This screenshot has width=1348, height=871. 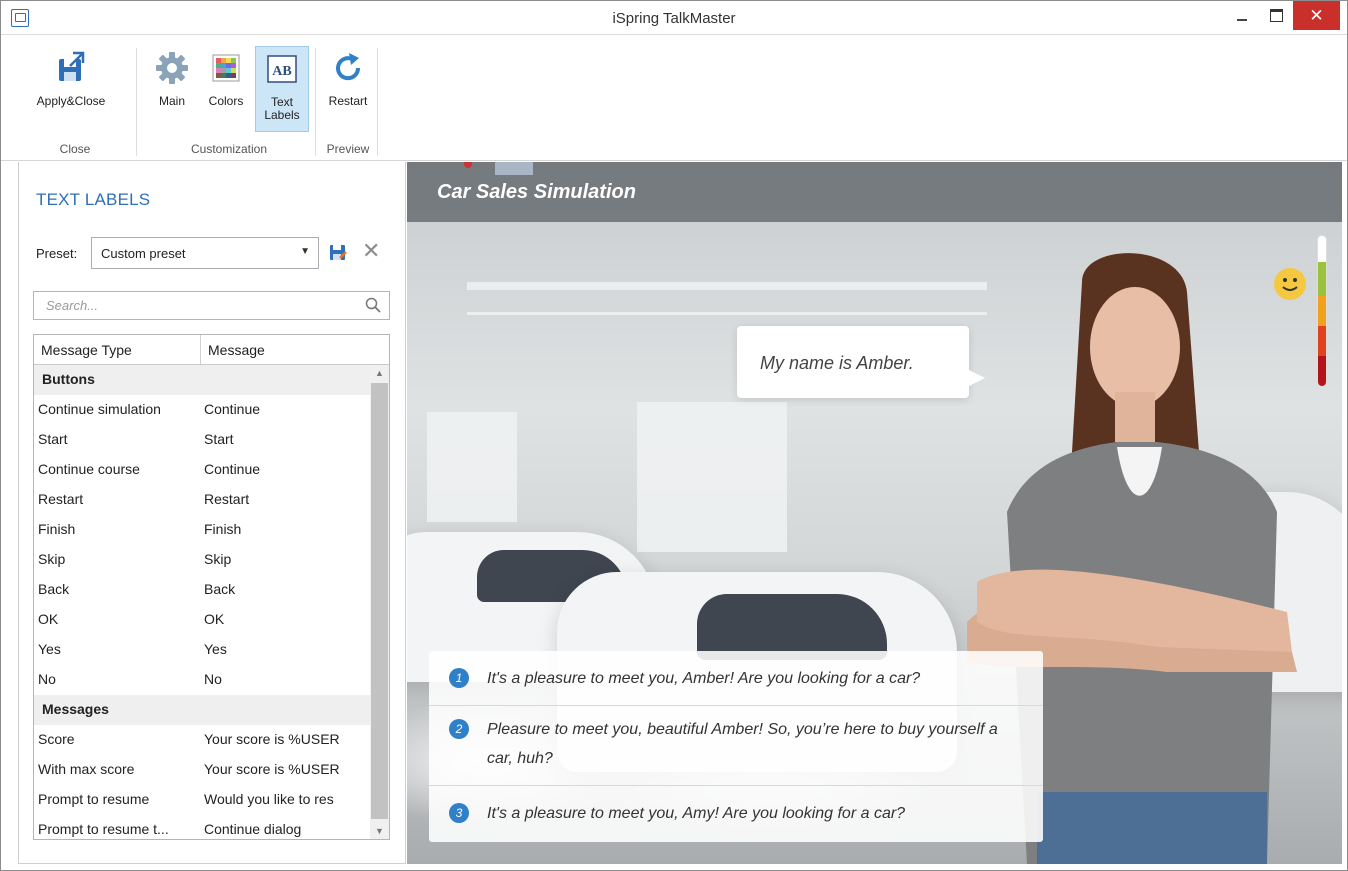 I want to click on message-type-cell: Yes, so click(x=49, y=649).